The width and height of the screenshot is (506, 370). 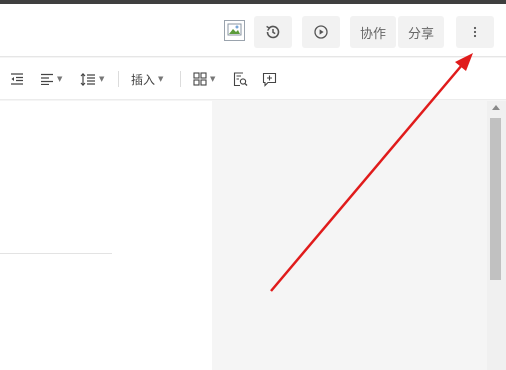 I want to click on align-left-icon, so click(x=47, y=79).